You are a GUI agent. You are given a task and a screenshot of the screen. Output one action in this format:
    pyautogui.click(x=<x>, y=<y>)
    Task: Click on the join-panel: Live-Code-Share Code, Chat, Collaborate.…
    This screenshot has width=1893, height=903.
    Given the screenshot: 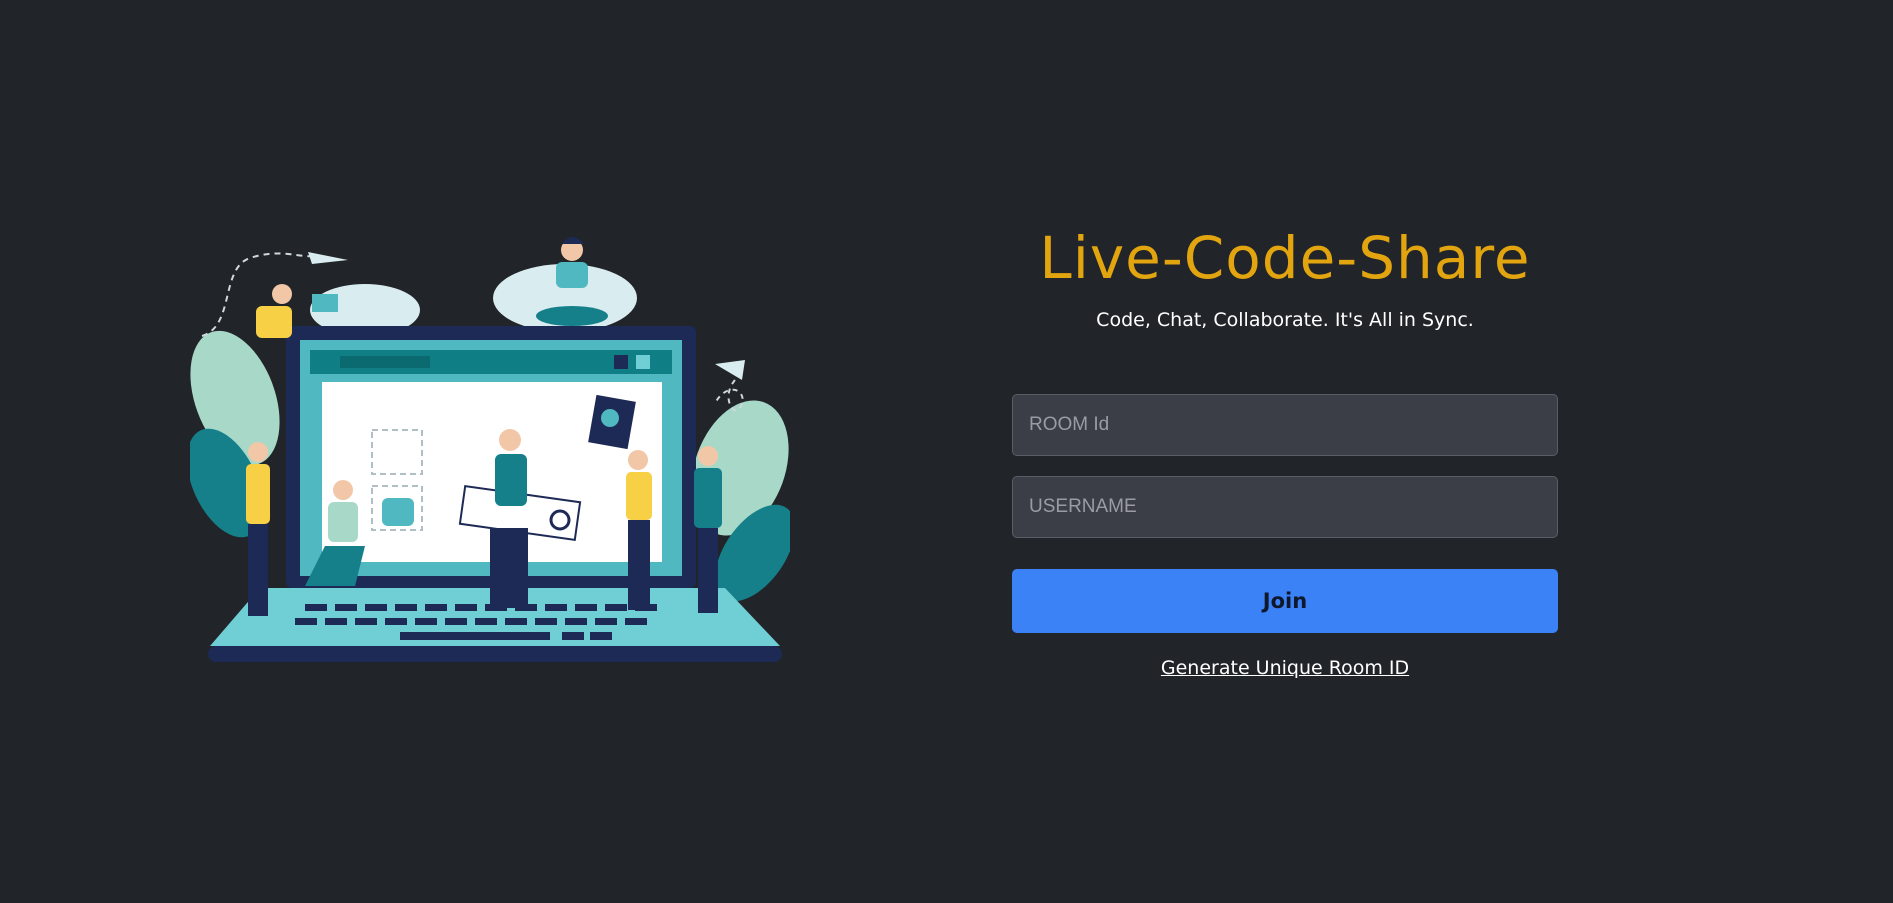 What is the action you would take?
    pyautogui.click(x=1285, y=449)
    